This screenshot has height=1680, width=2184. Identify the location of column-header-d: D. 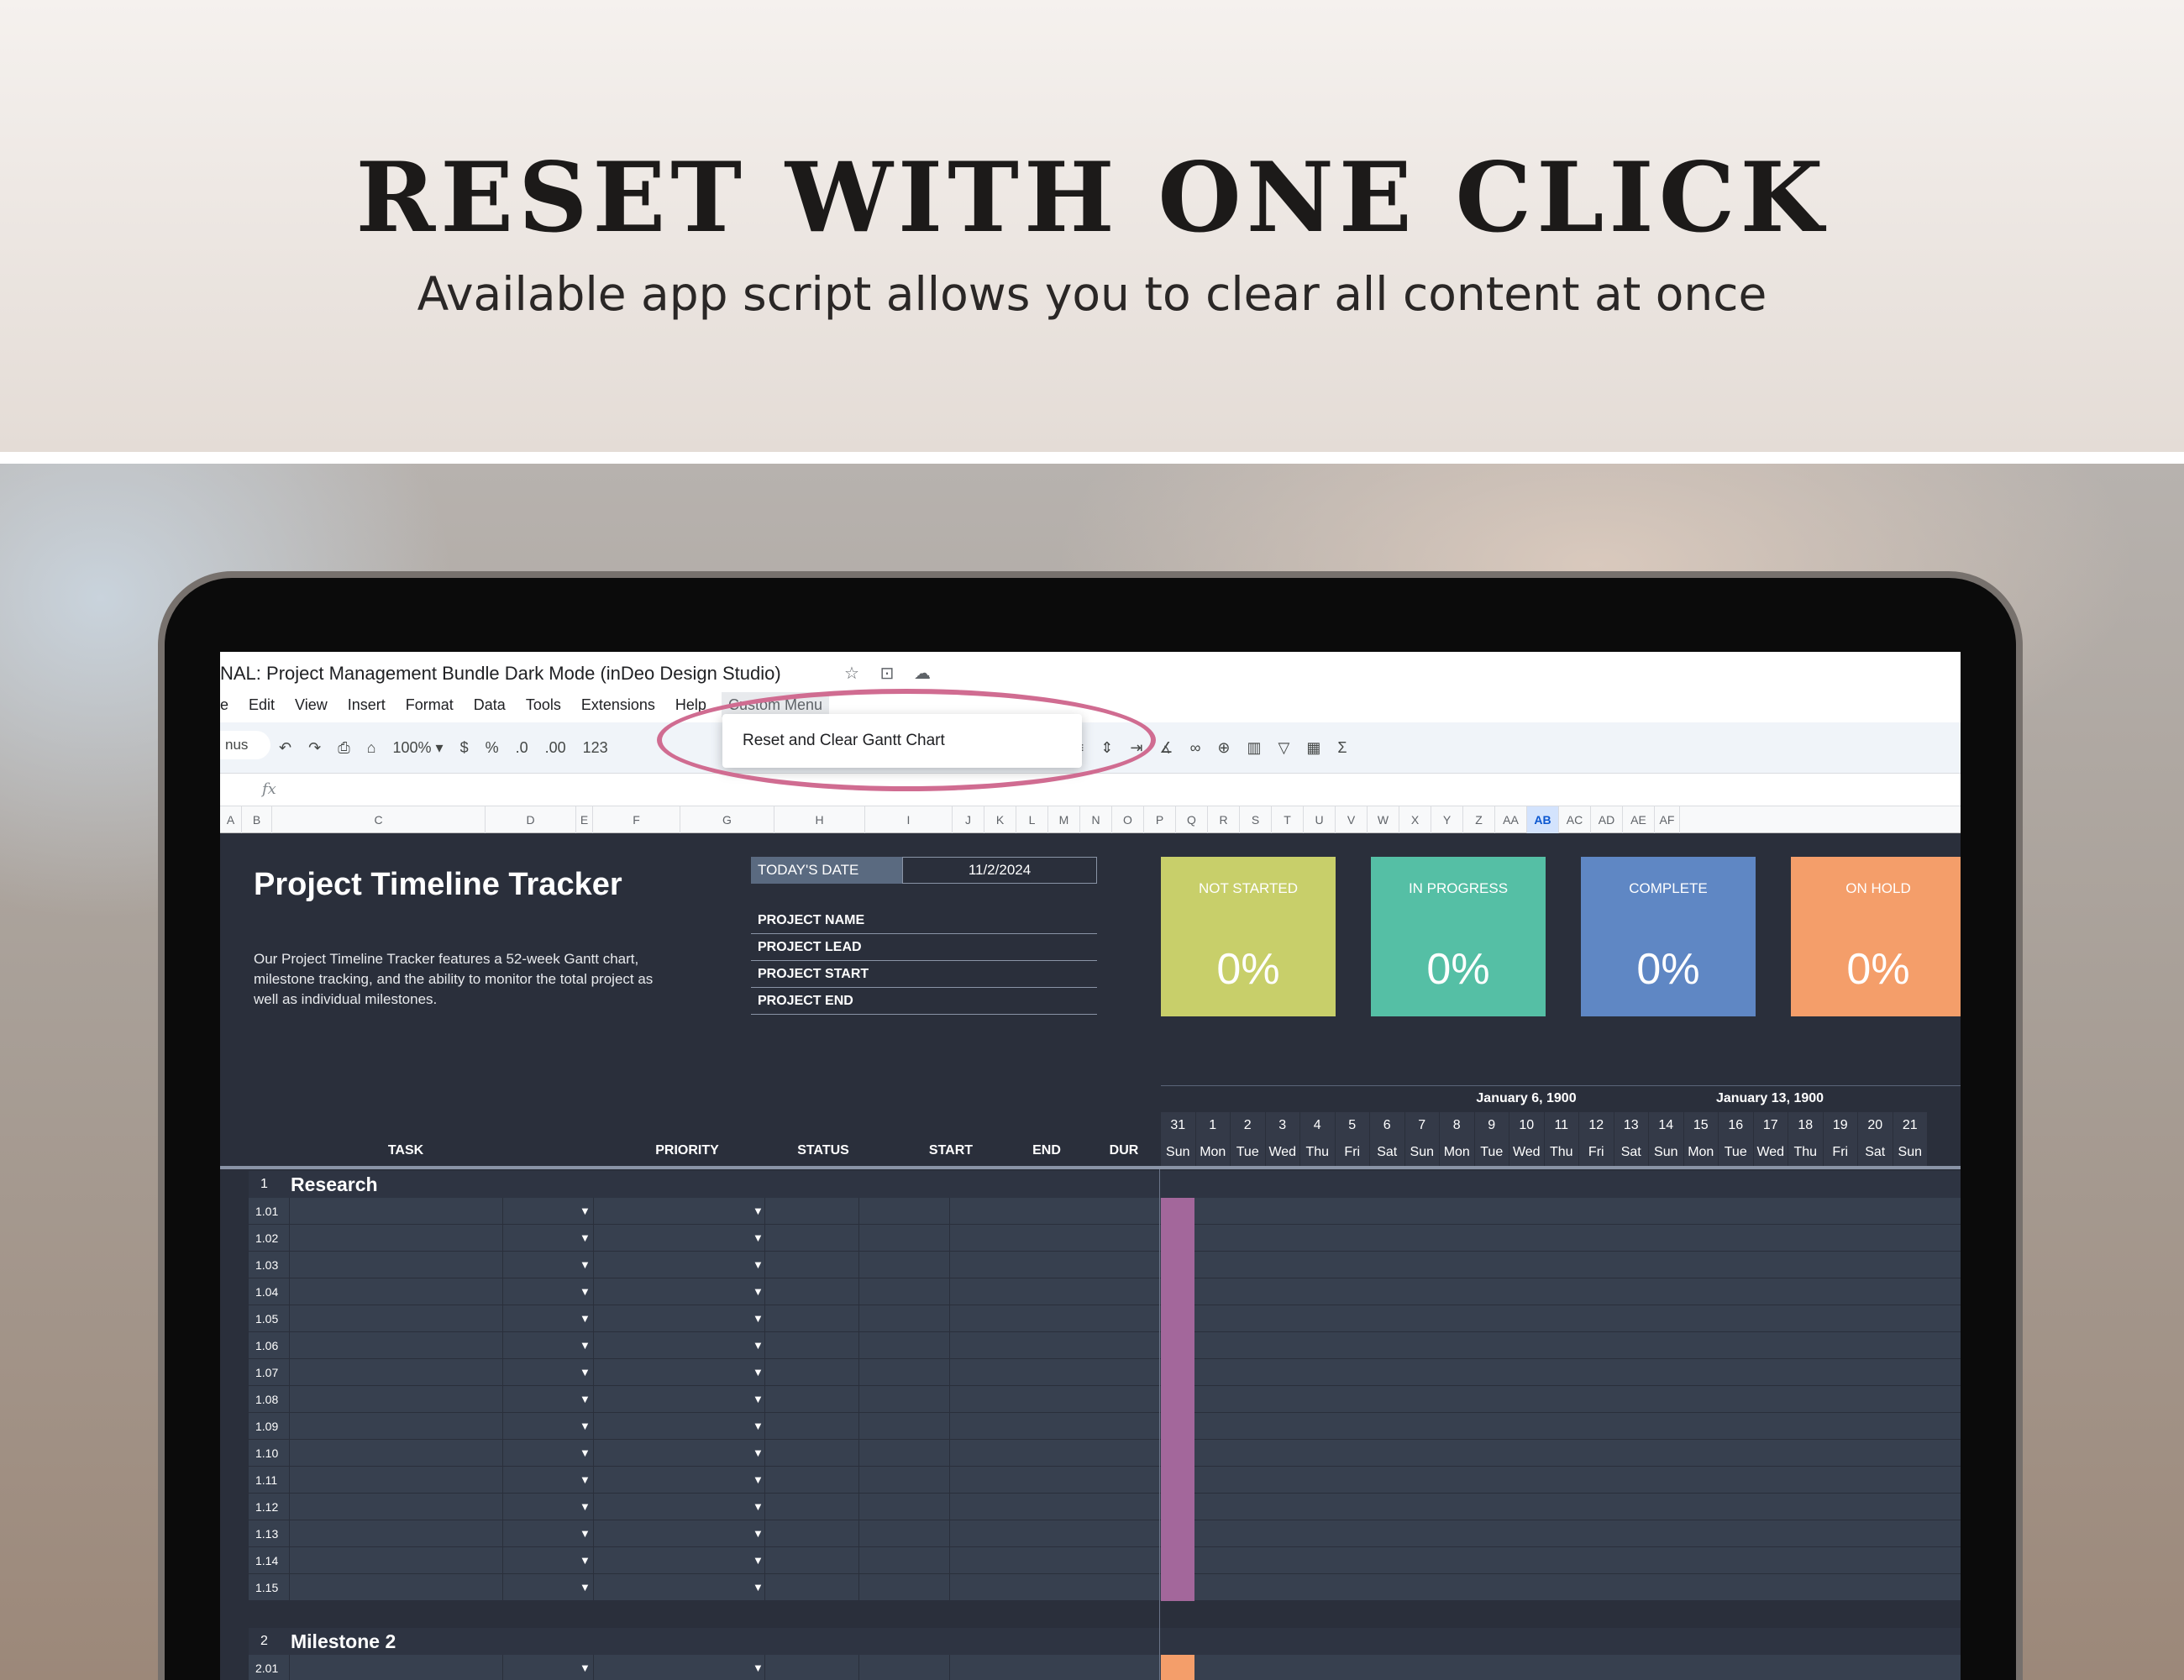
(531, 819).